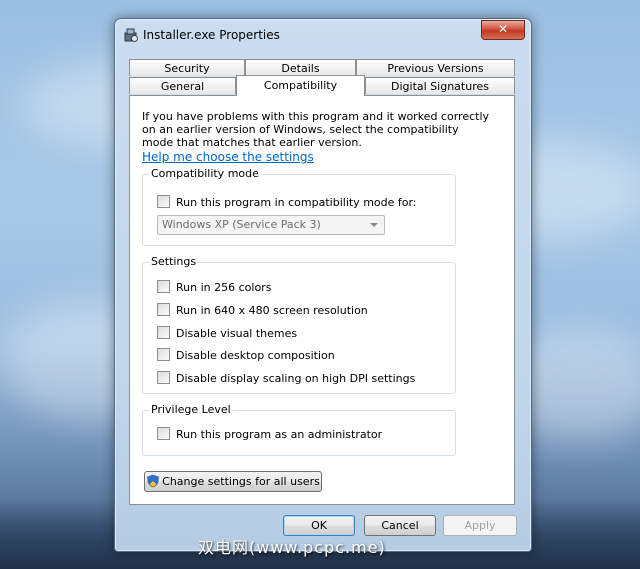 Image resolution: width=640 pixels, height=569 pixels. What do you see at coordinates (233, 481) in the screenshot?
I see `change-settings-all-users-button: Change settings for all users` at bounding box center [233, 481].